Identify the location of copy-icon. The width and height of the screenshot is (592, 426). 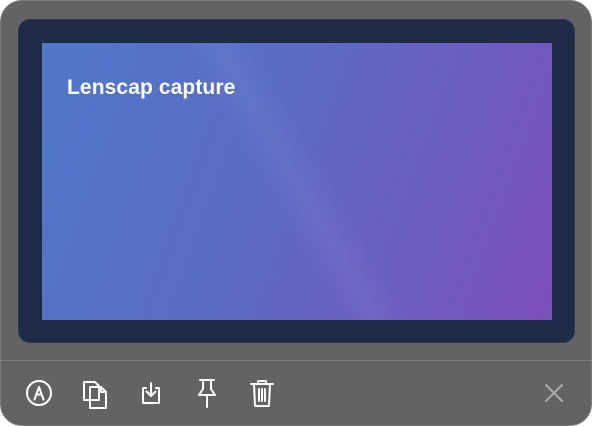
(95, 393).